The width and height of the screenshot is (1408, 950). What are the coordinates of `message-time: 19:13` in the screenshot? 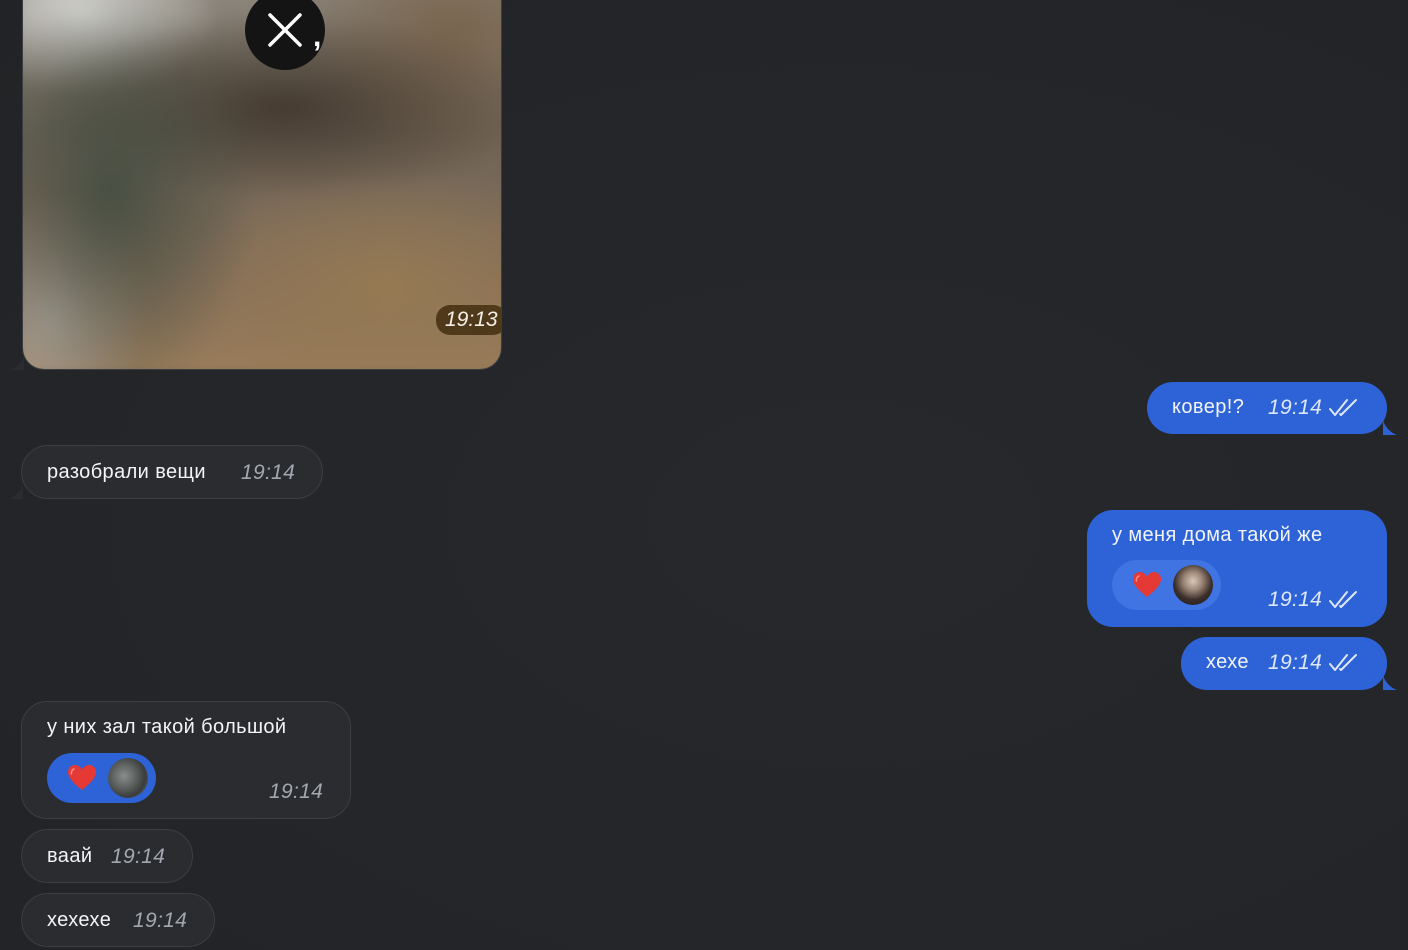 It's located at (468, 320).